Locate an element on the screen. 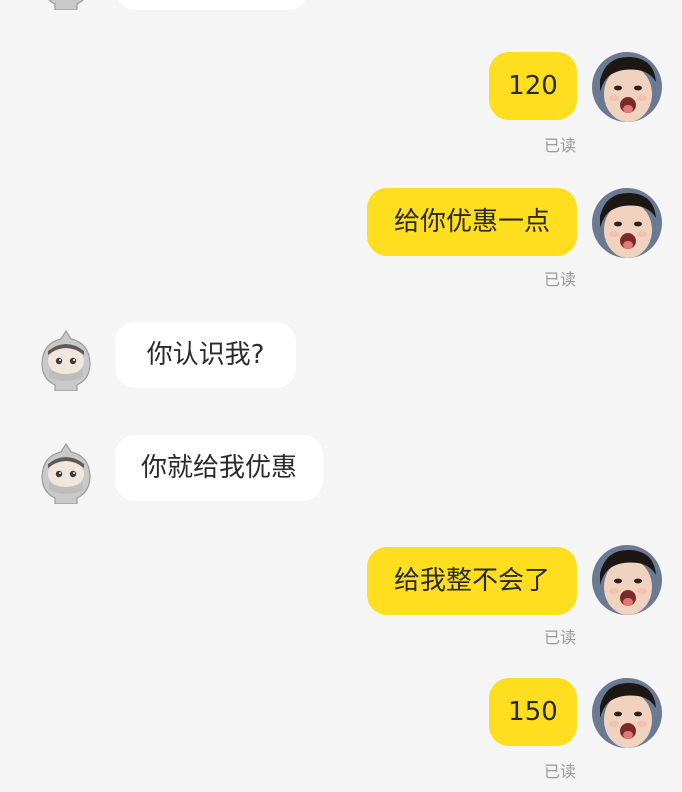  message-bubble-me: 给我整不会了 is located at coordinates (472, 581).